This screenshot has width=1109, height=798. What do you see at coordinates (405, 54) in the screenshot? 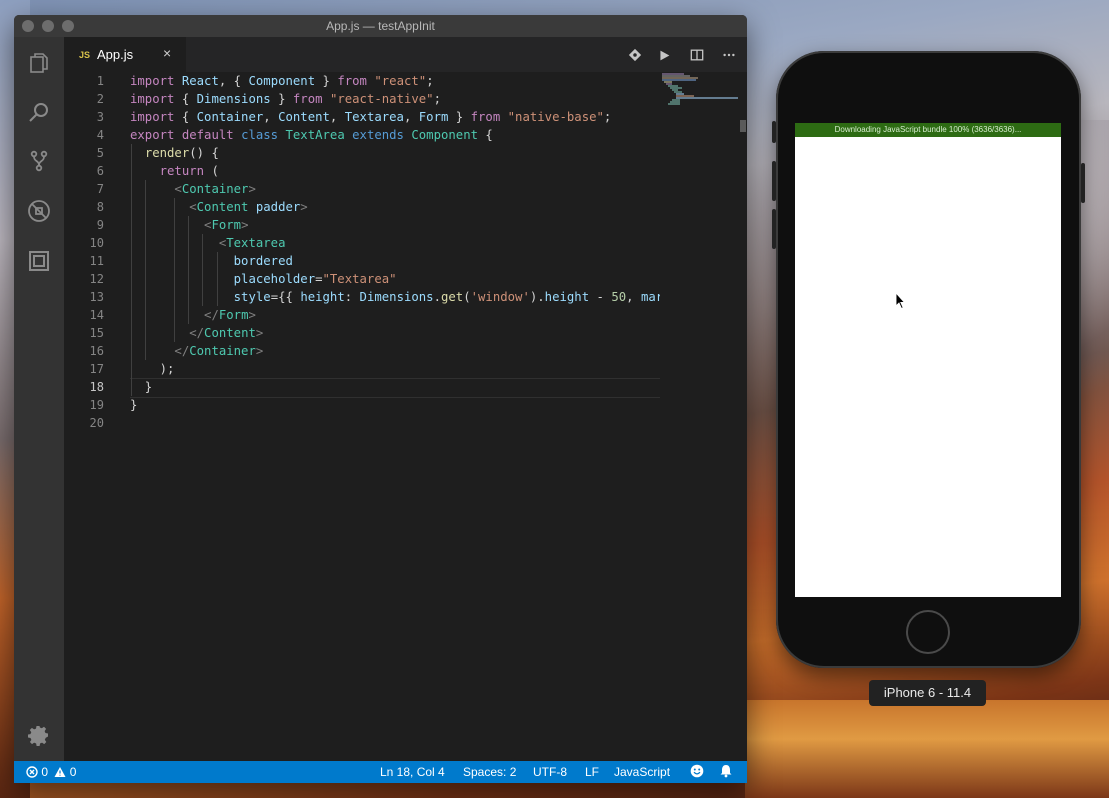
I see `editor-tabs: JS App.js ×` at bounding box center [405, 54].